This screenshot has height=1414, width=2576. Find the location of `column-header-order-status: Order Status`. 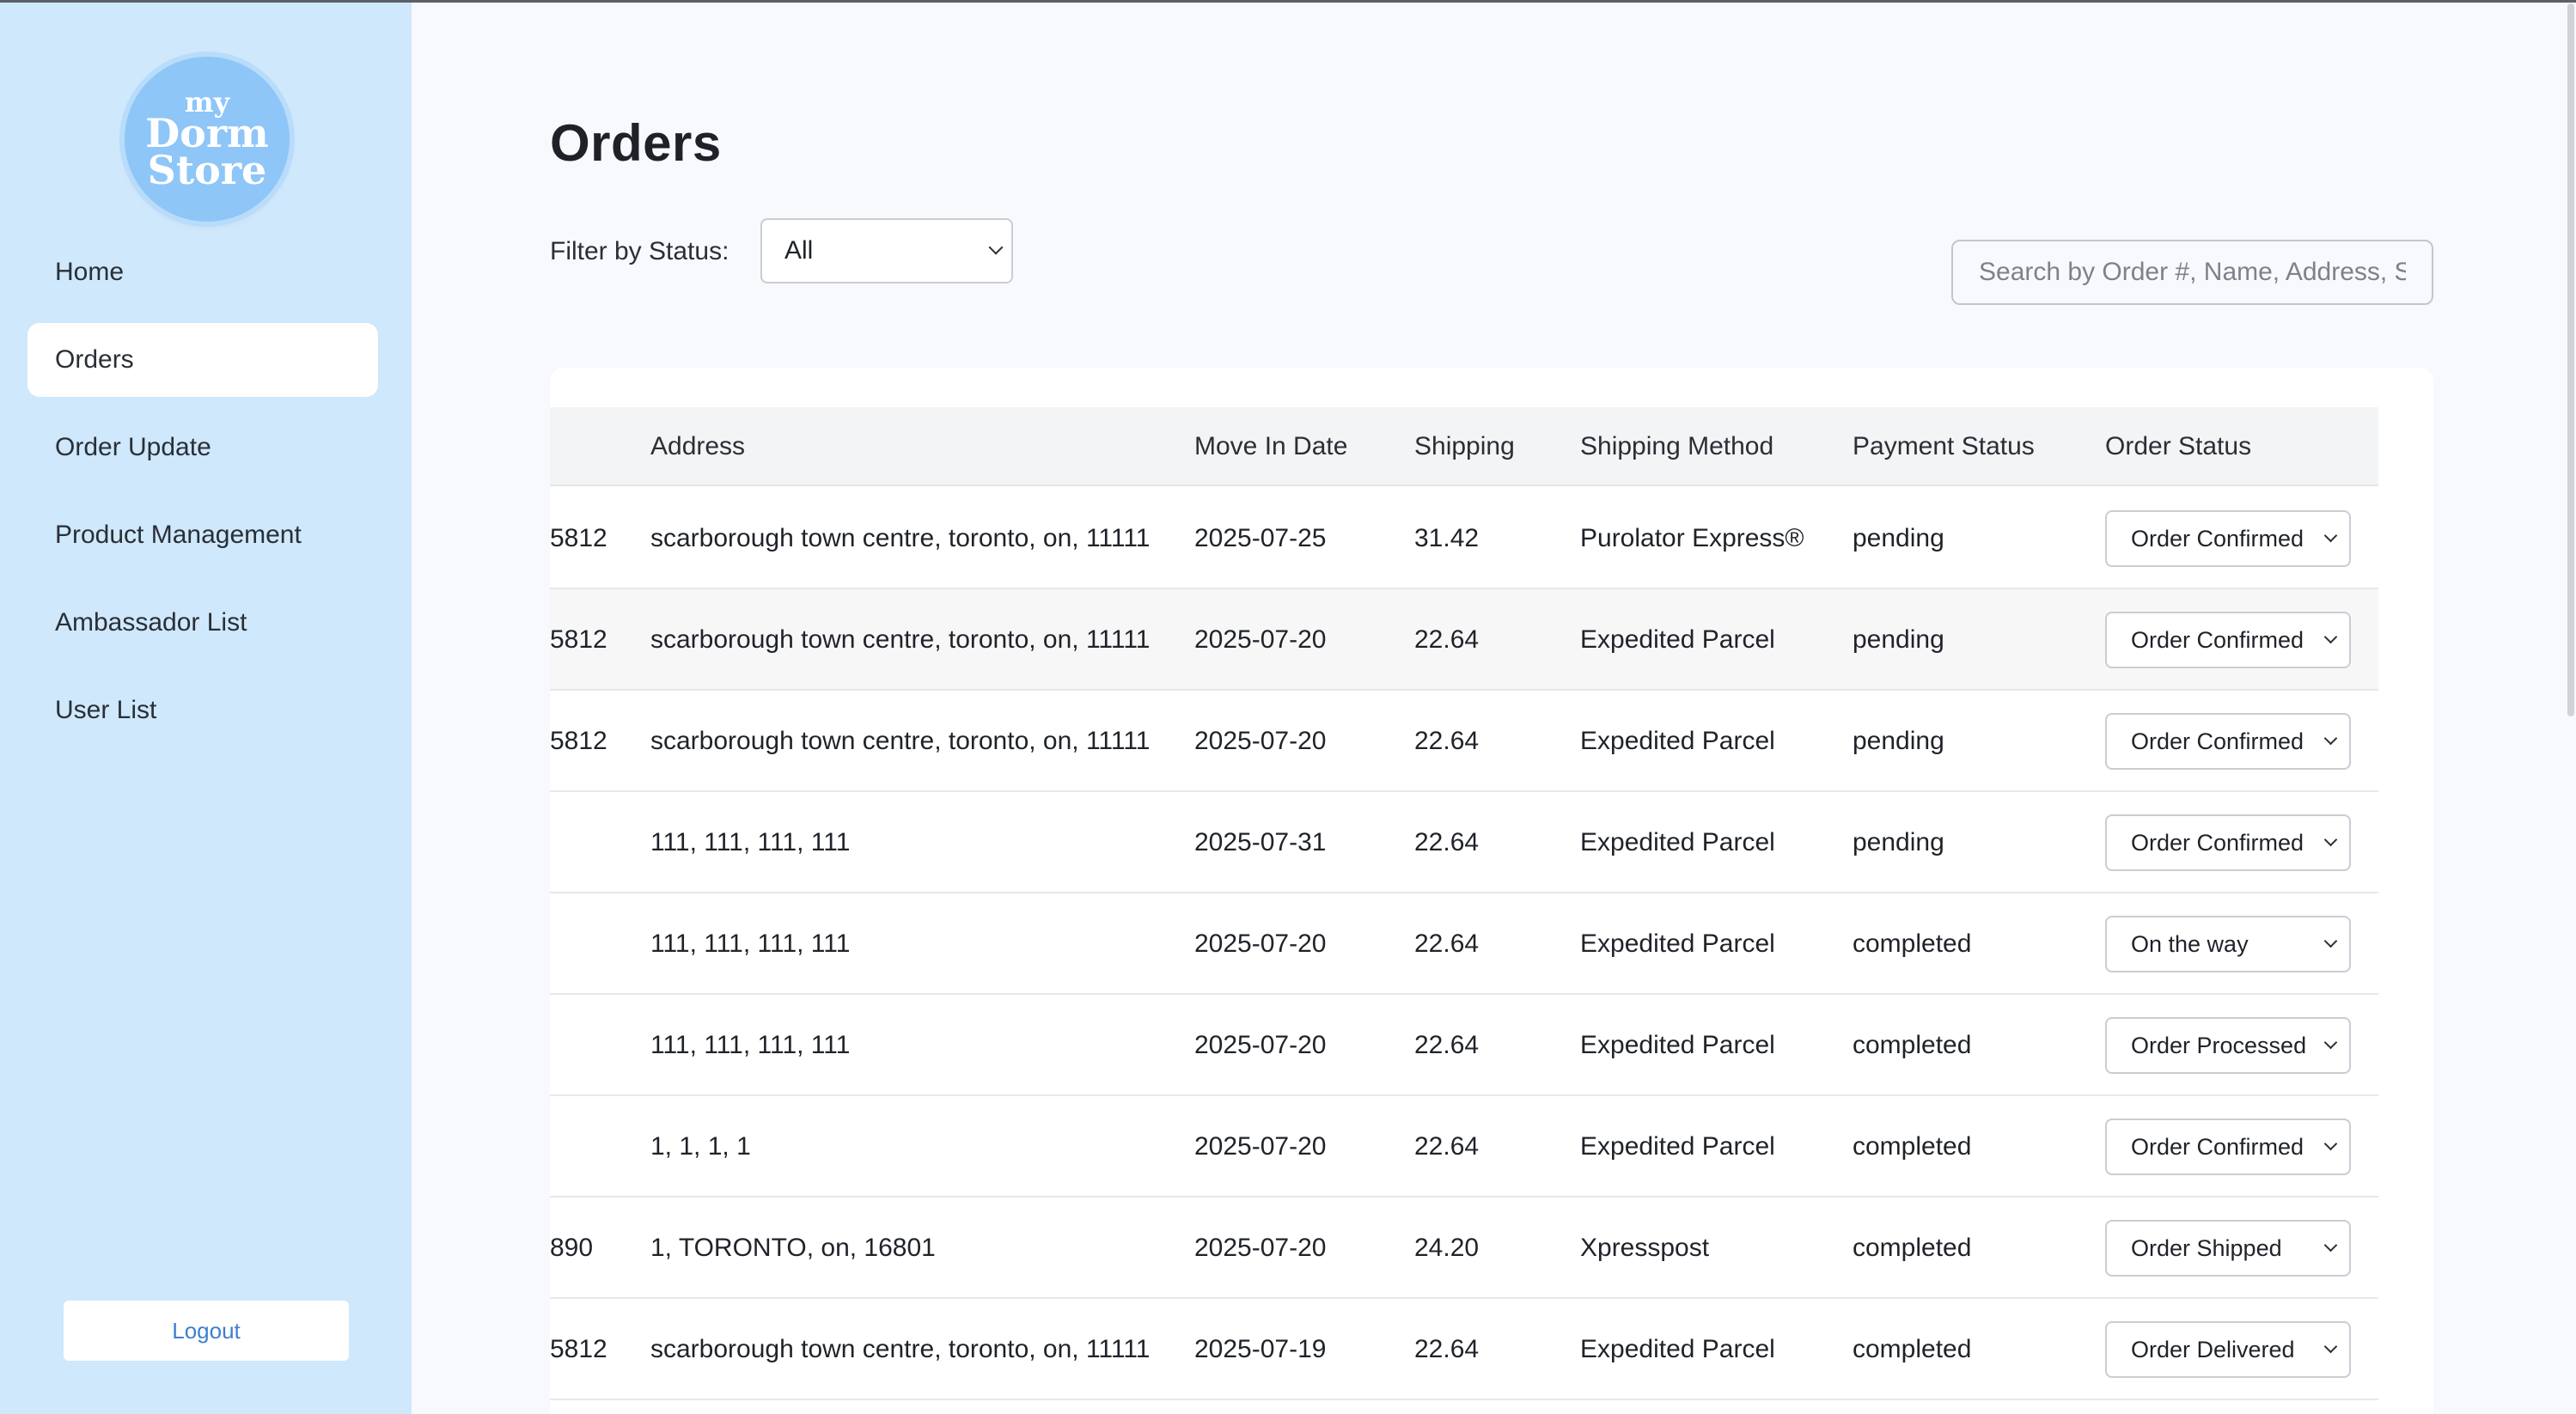

column-header-order-status: Order Status is located at coordinates (2178, 446).